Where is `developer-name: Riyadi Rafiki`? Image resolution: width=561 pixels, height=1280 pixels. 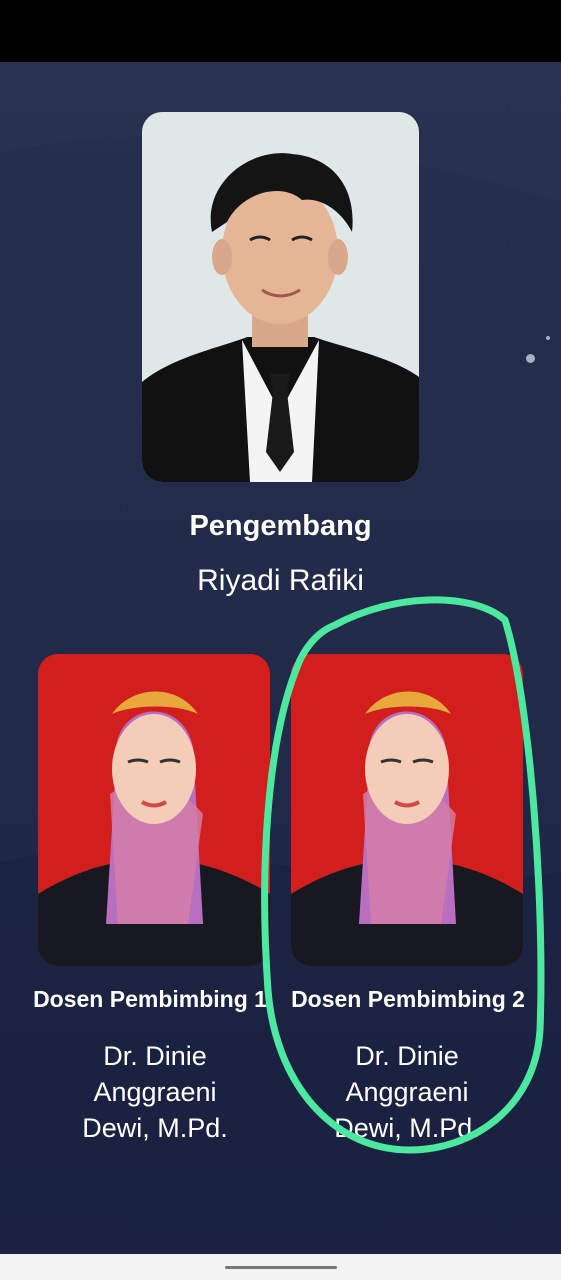 developer-name: Riyadi Rafiki is located at coordinates (280, 580).